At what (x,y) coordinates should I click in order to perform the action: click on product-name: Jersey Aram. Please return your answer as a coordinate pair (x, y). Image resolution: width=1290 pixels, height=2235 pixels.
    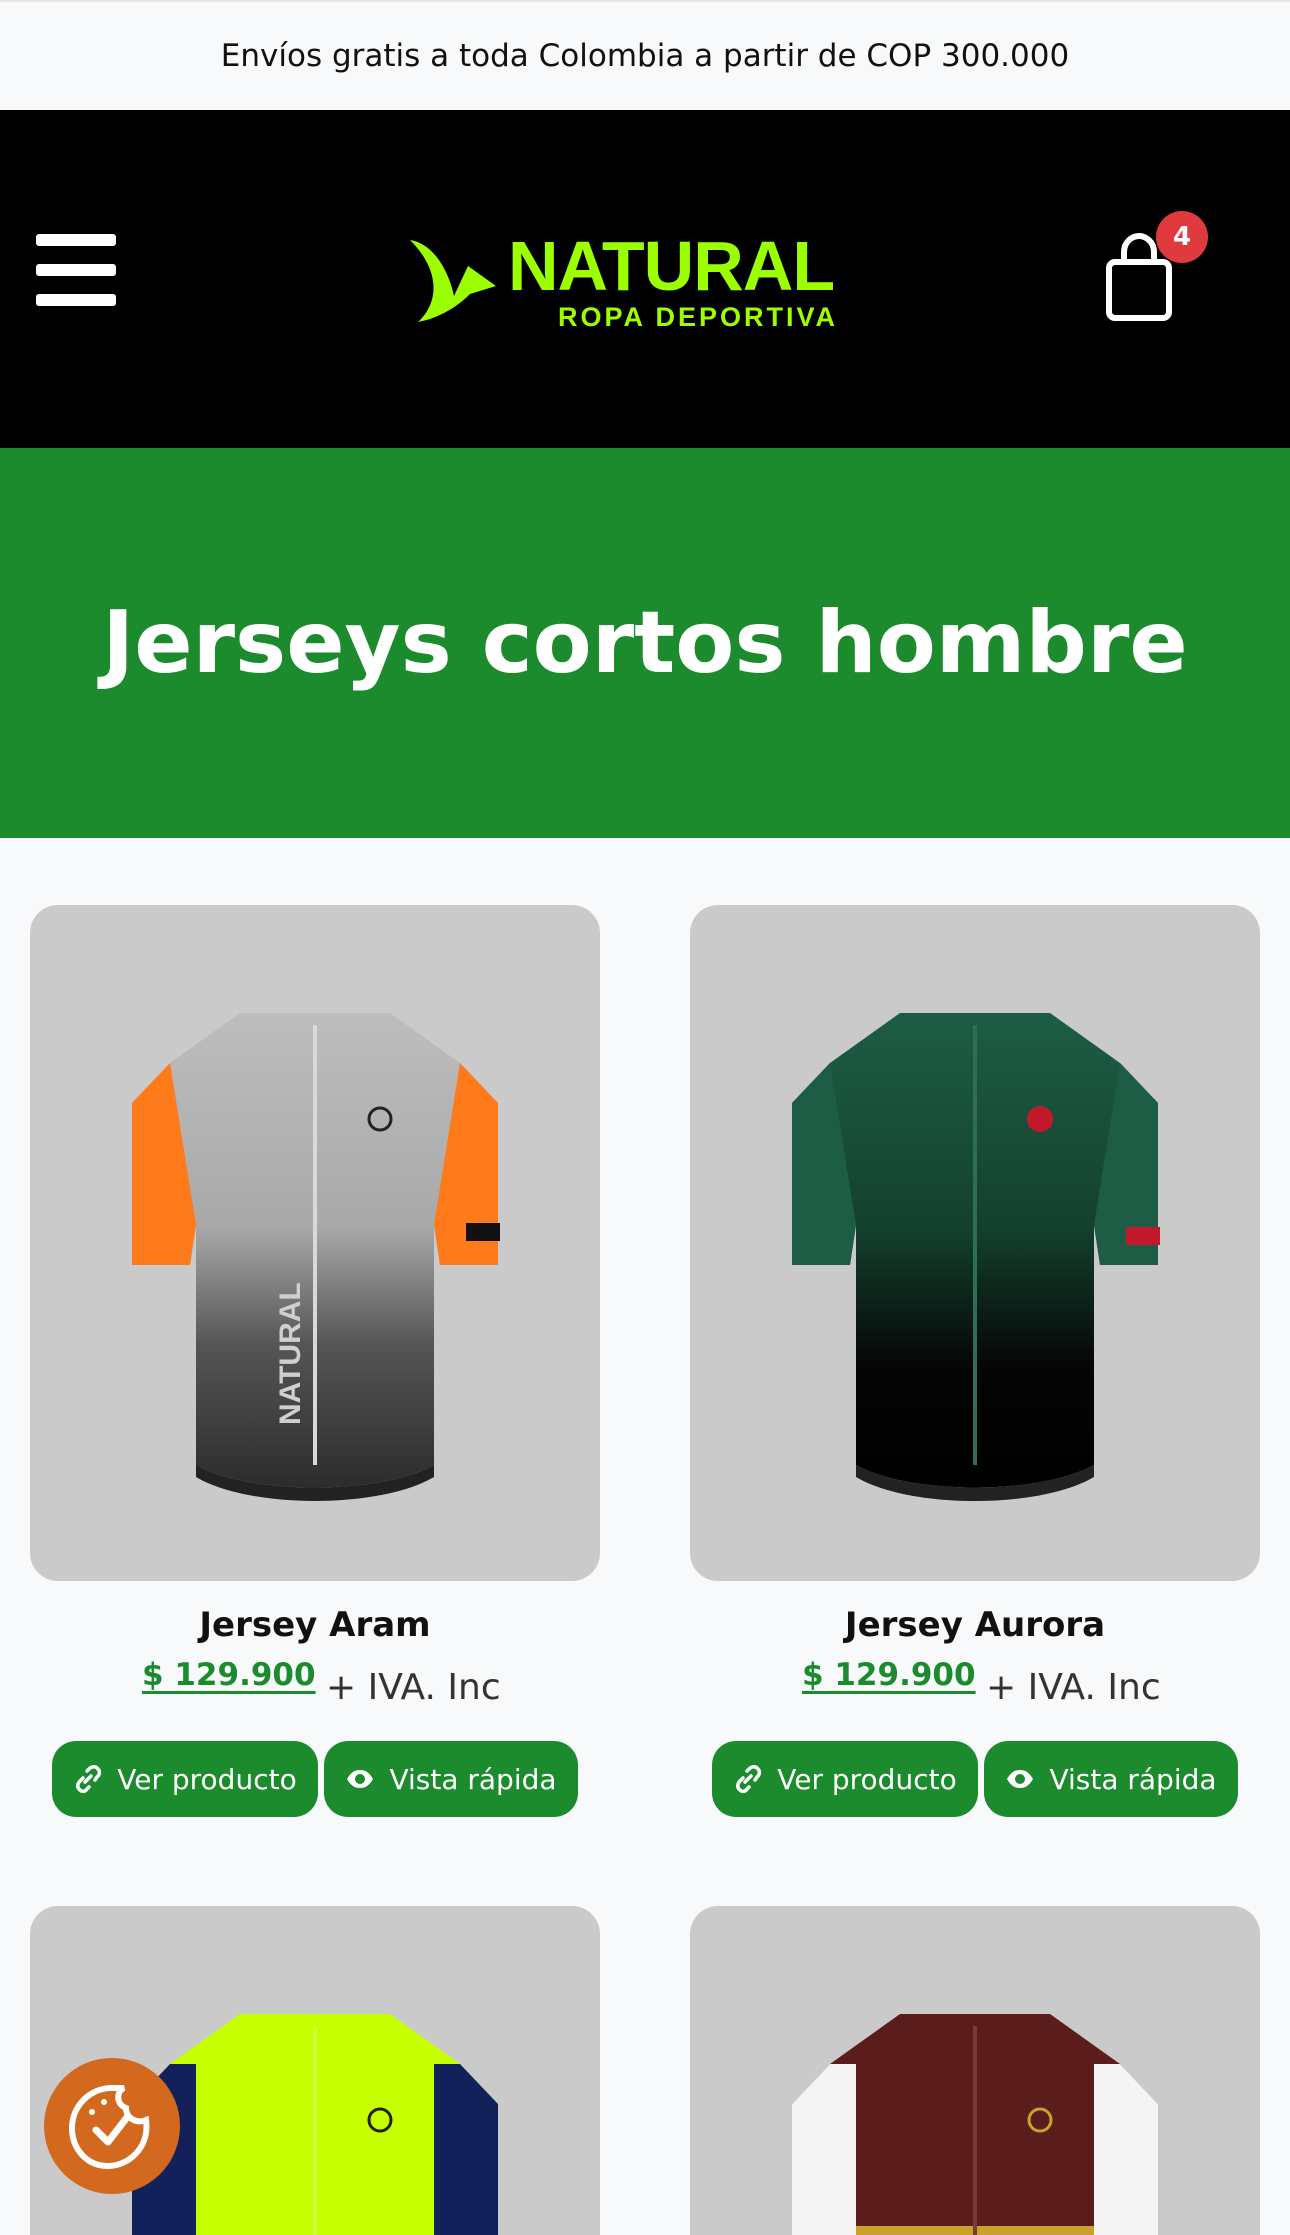
    Looking at the image, I should click on (315, 1625).